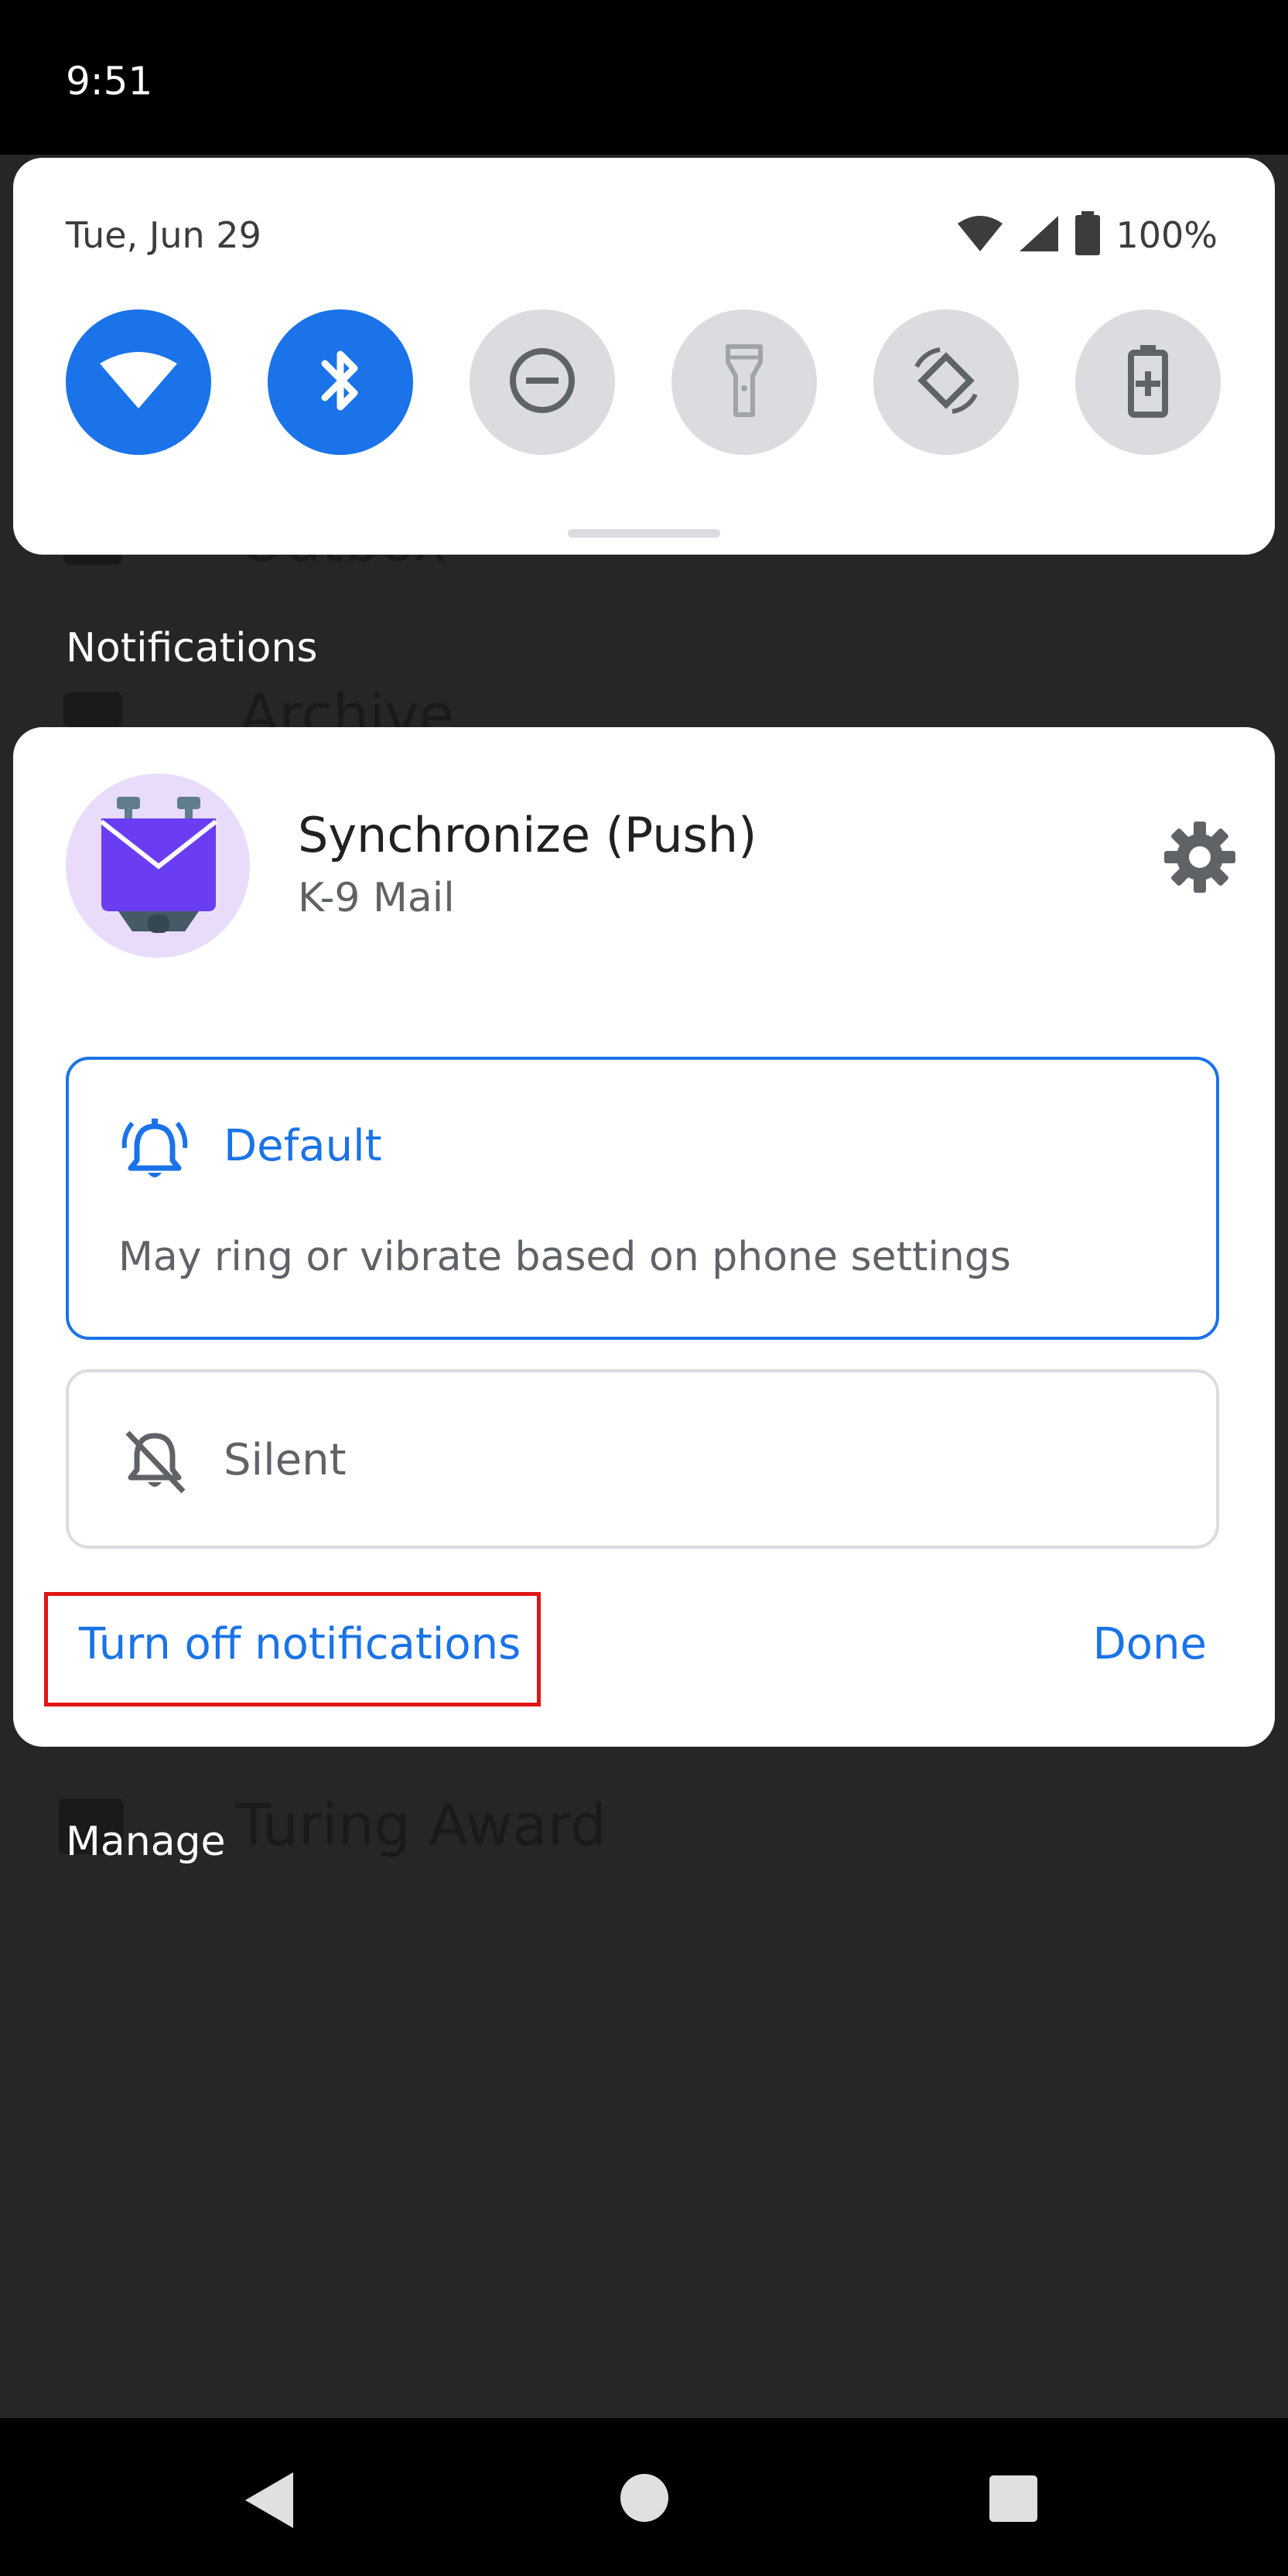 Image resolution: width=1288 pixels, height=2576 pixels. What do you see at coordinates (644, 77) in the screenshot?
I see `status-bar: 9:51` at bounding box center [644, 77].